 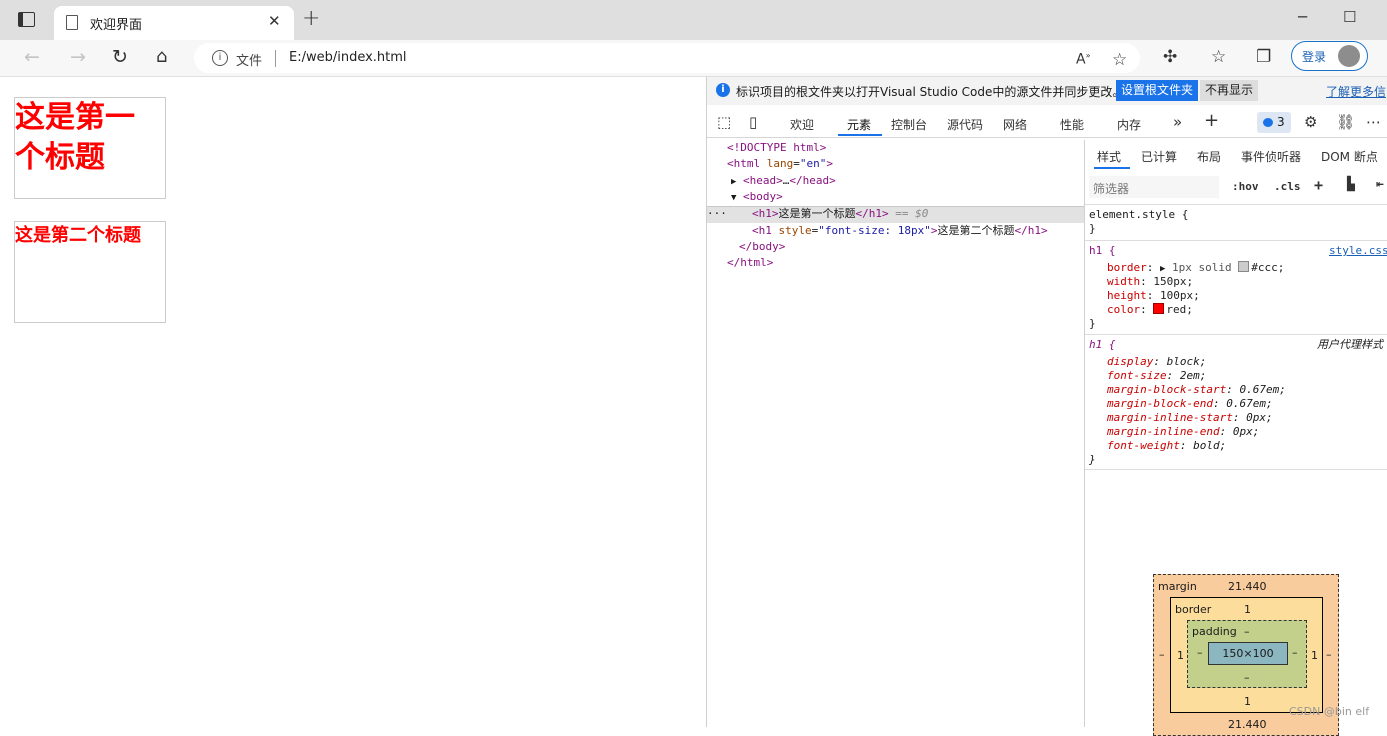 What do you see at coordinates (1124, 281) in the screenshot?
I see `prop-name: width` at bounding box center [1124, 281].